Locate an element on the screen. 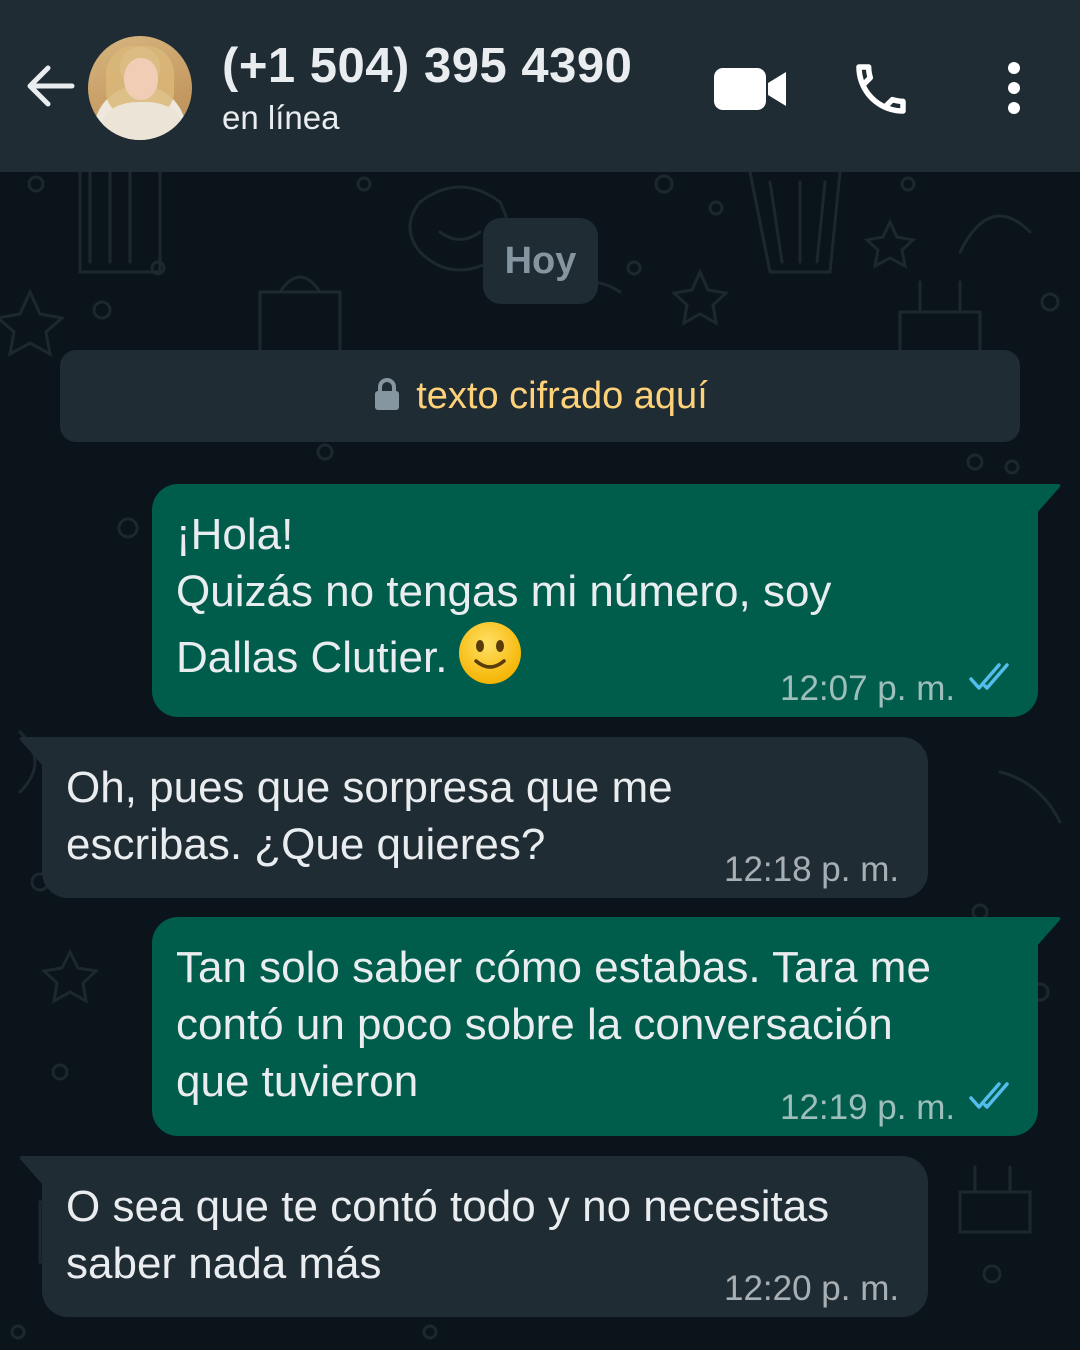 This screenshot has height=1350, width=1080. avatar-face is located at coordinates (141, 79).